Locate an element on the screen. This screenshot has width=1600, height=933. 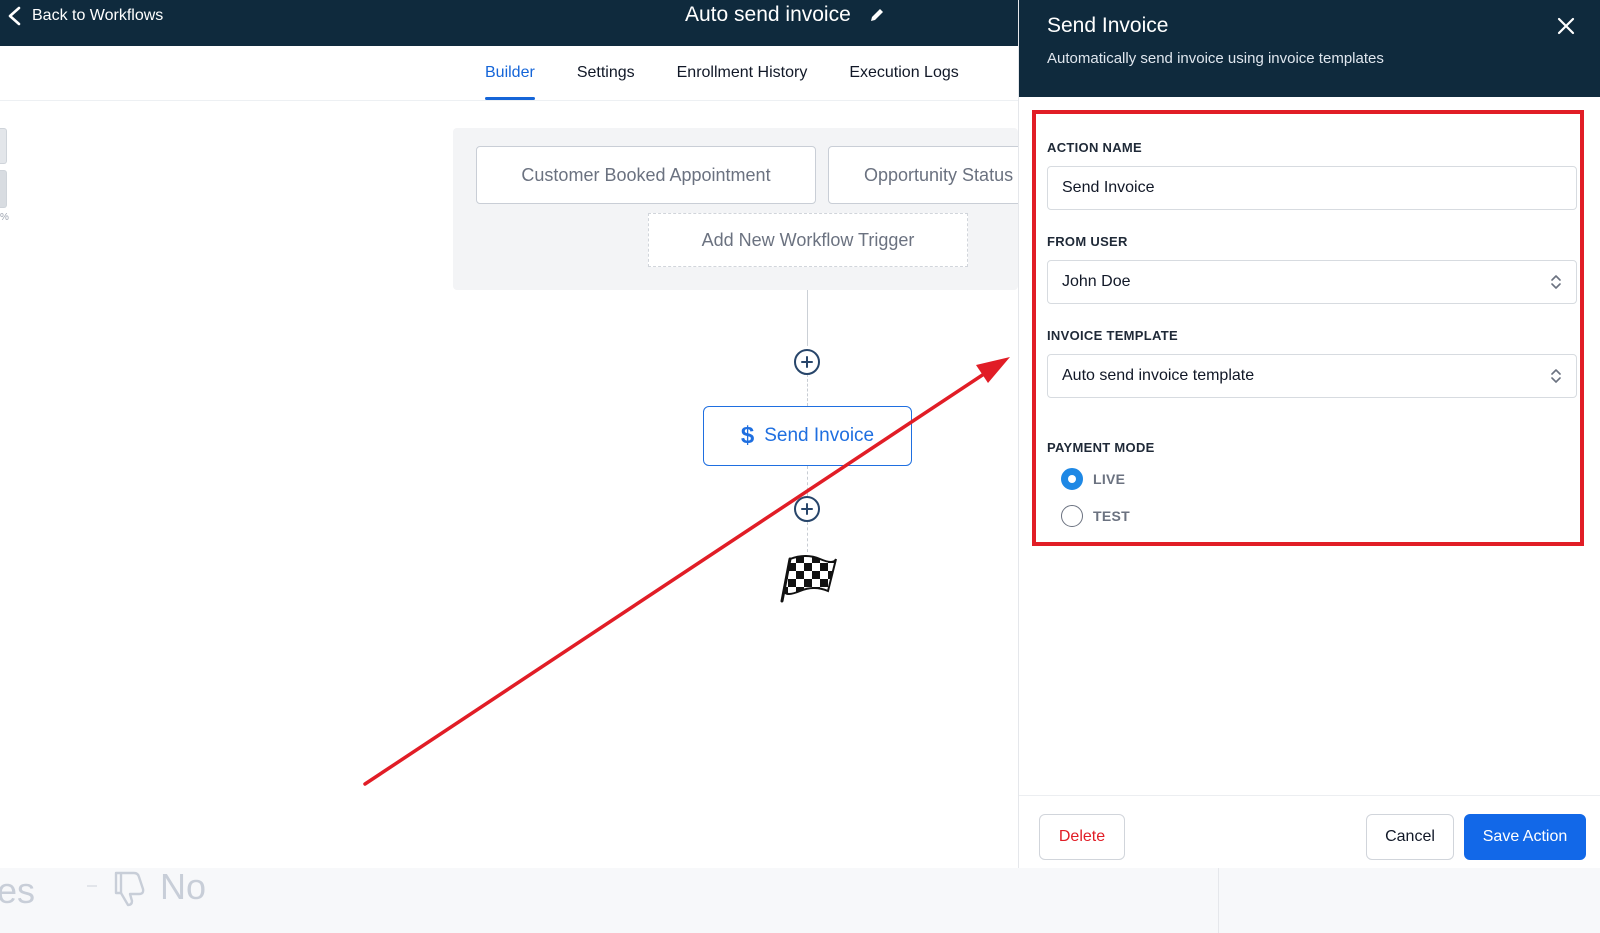
left-percent-text: % is located at coordinates (4, 217).